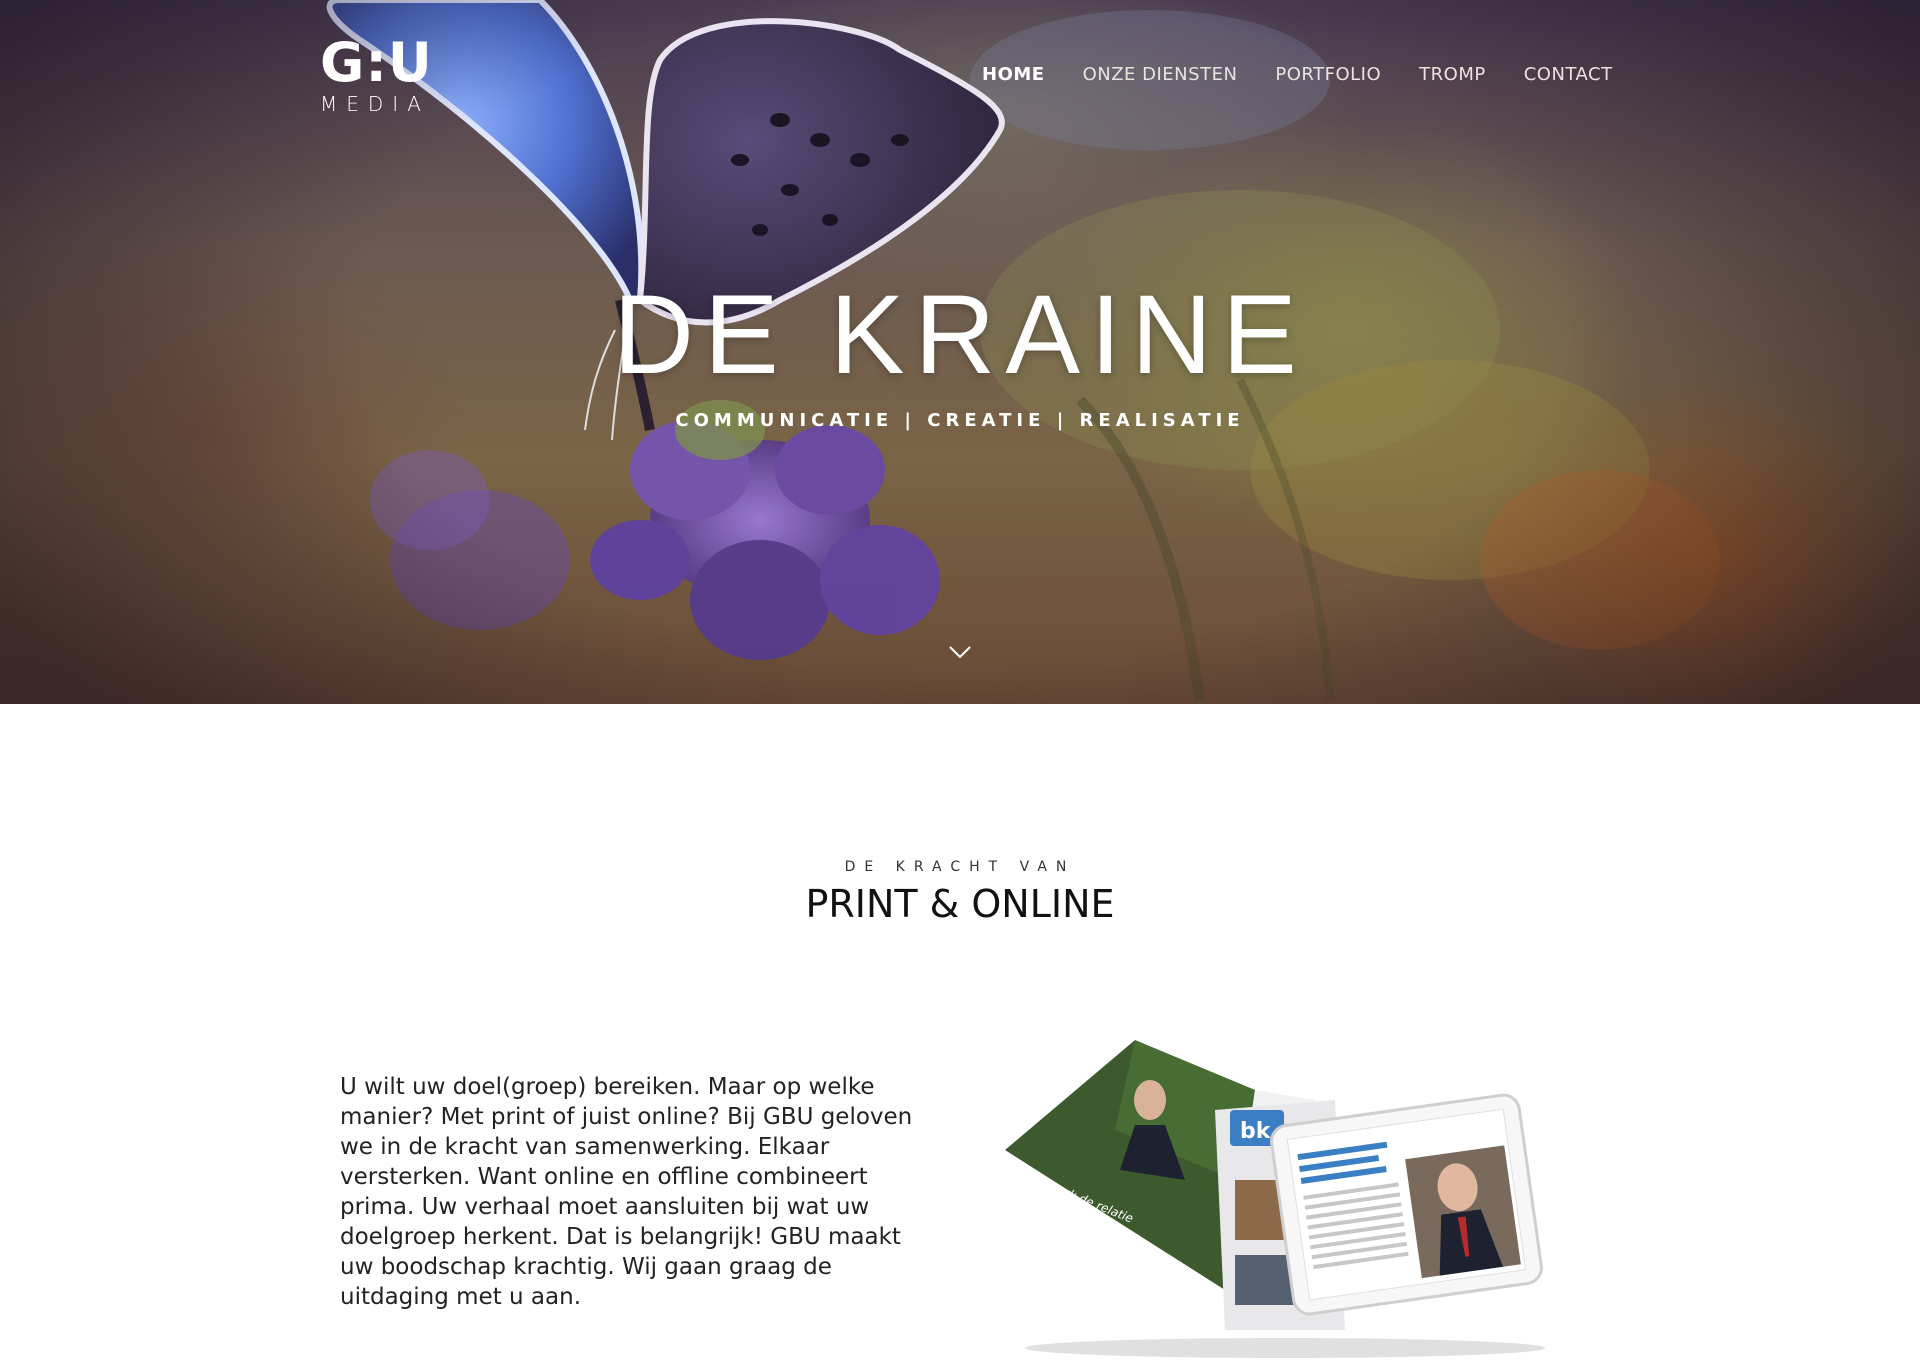 This screenshot has width=1920, height=1371. Describe the element at coordinates (1328, 74) in the screenshot. I see `nav-item-portfolio: PORTFOLIO` at that location.